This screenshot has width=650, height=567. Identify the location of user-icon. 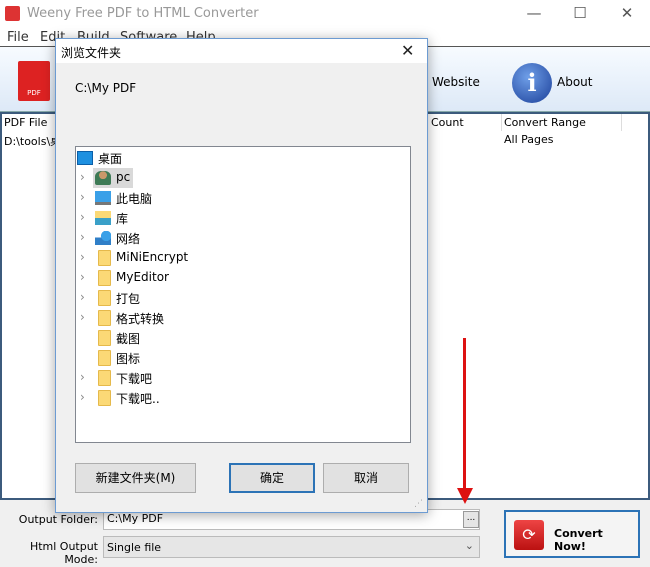
(103, 178).